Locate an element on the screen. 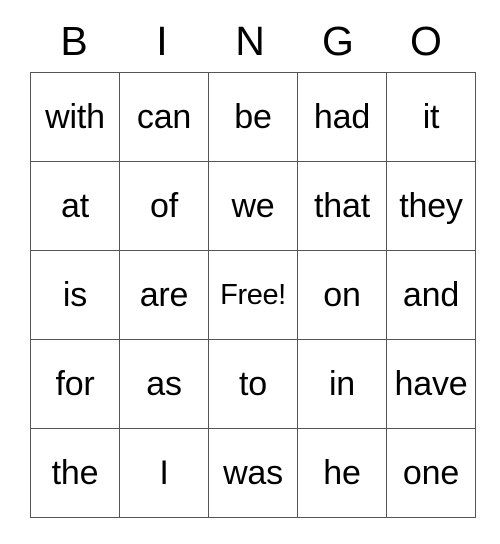  bingo-cell: are is located at coordinates (164, 295).